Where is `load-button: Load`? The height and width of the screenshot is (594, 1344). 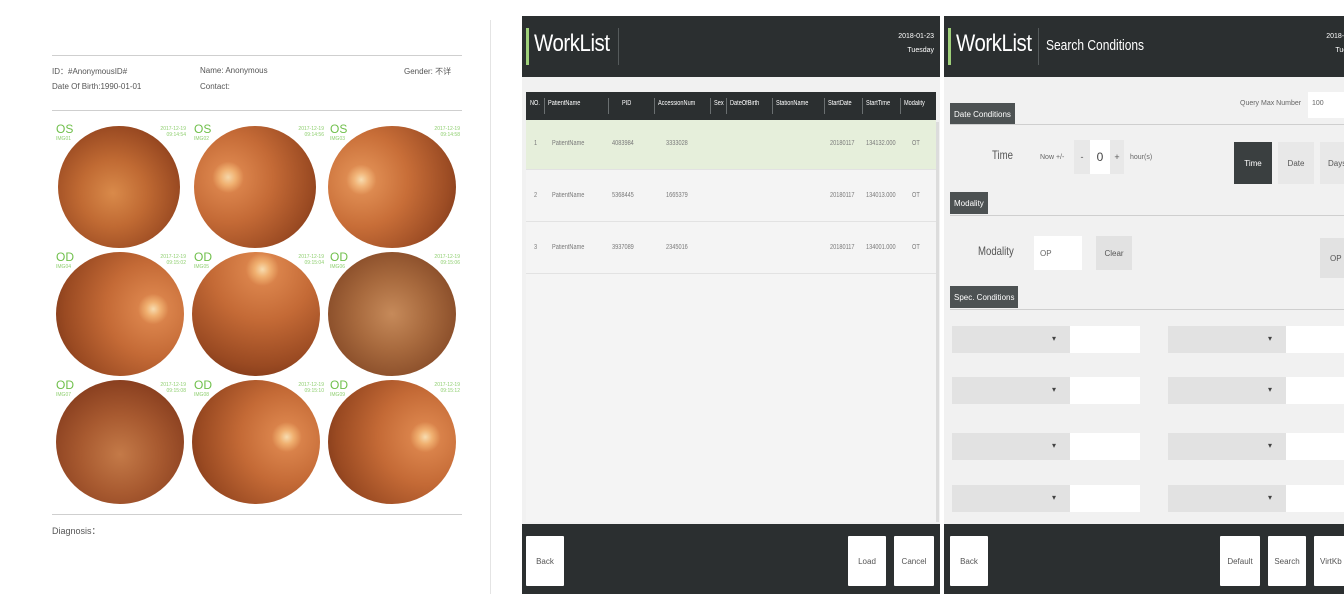
load-button: Load is located at coordinates (867, 561).